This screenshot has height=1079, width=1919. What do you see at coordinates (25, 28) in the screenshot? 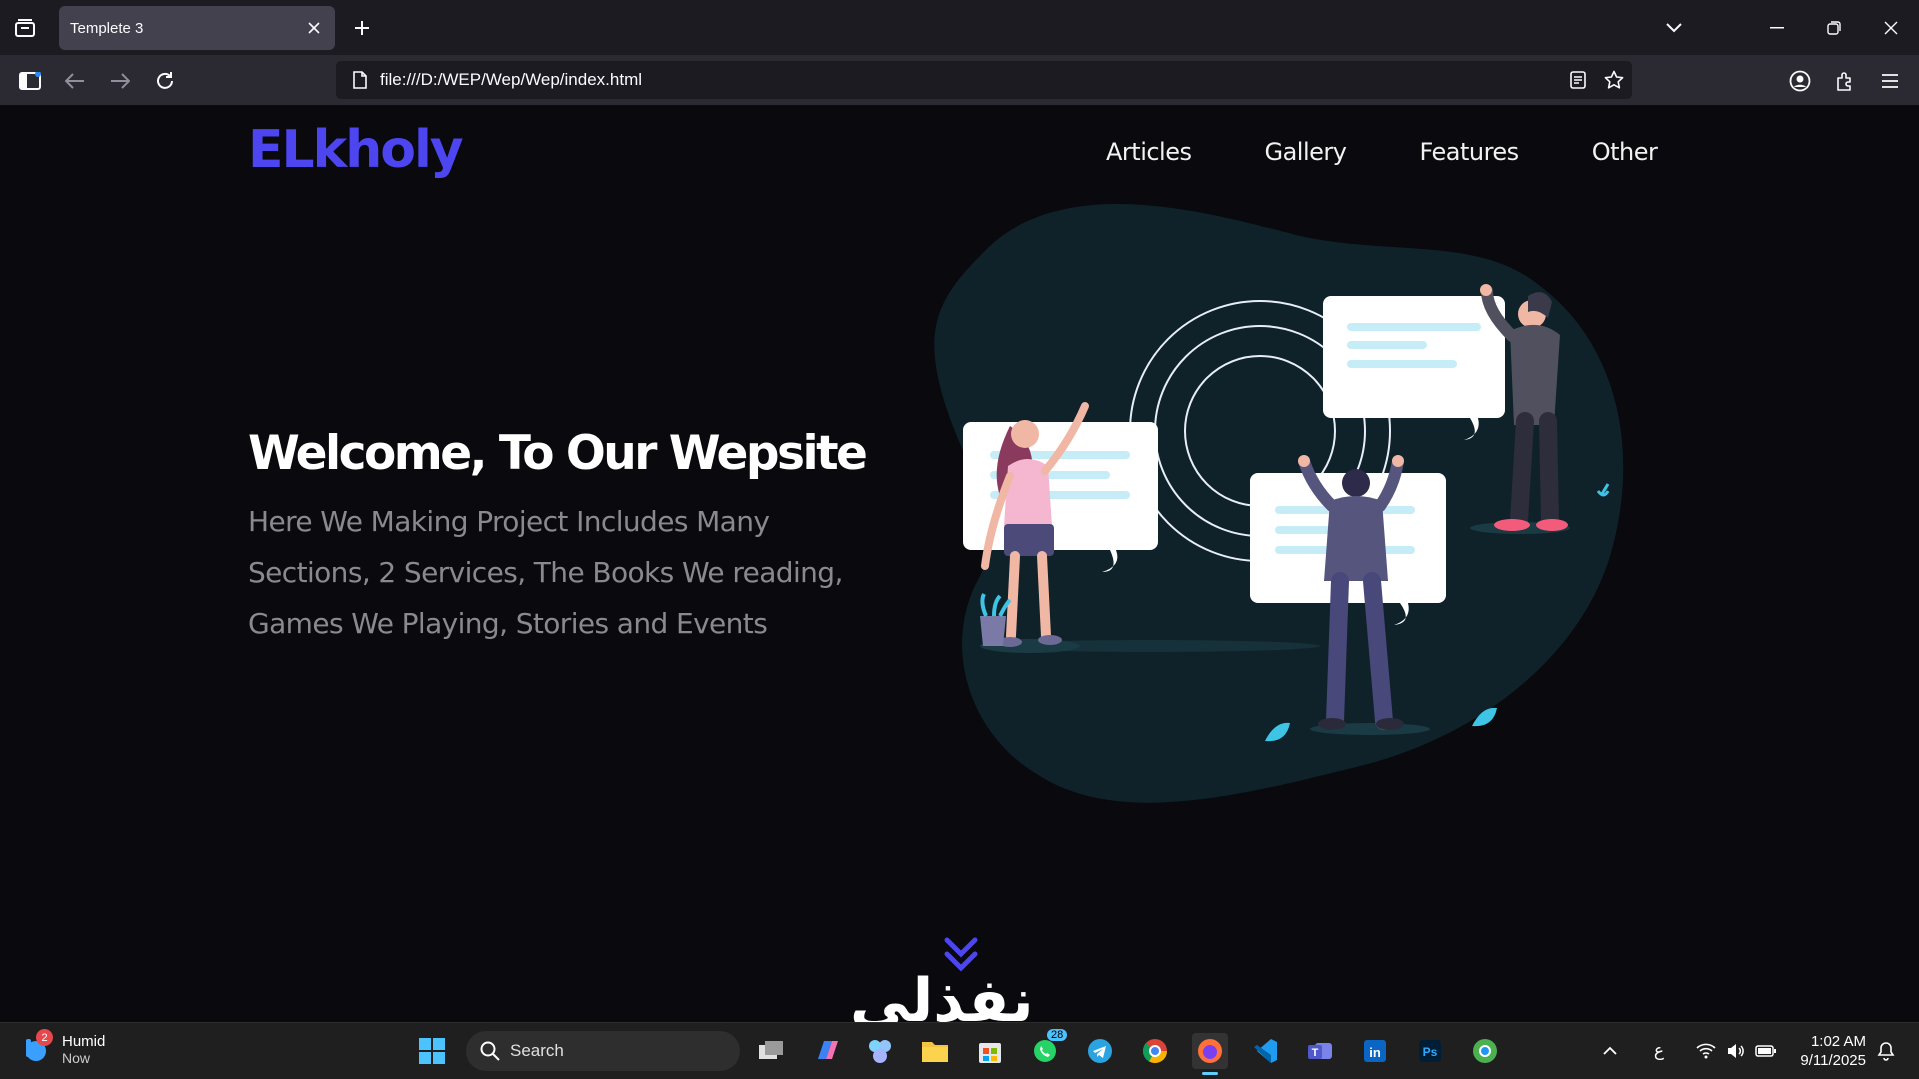
I see `tab-list-icon` at bounding box center [25, 28].